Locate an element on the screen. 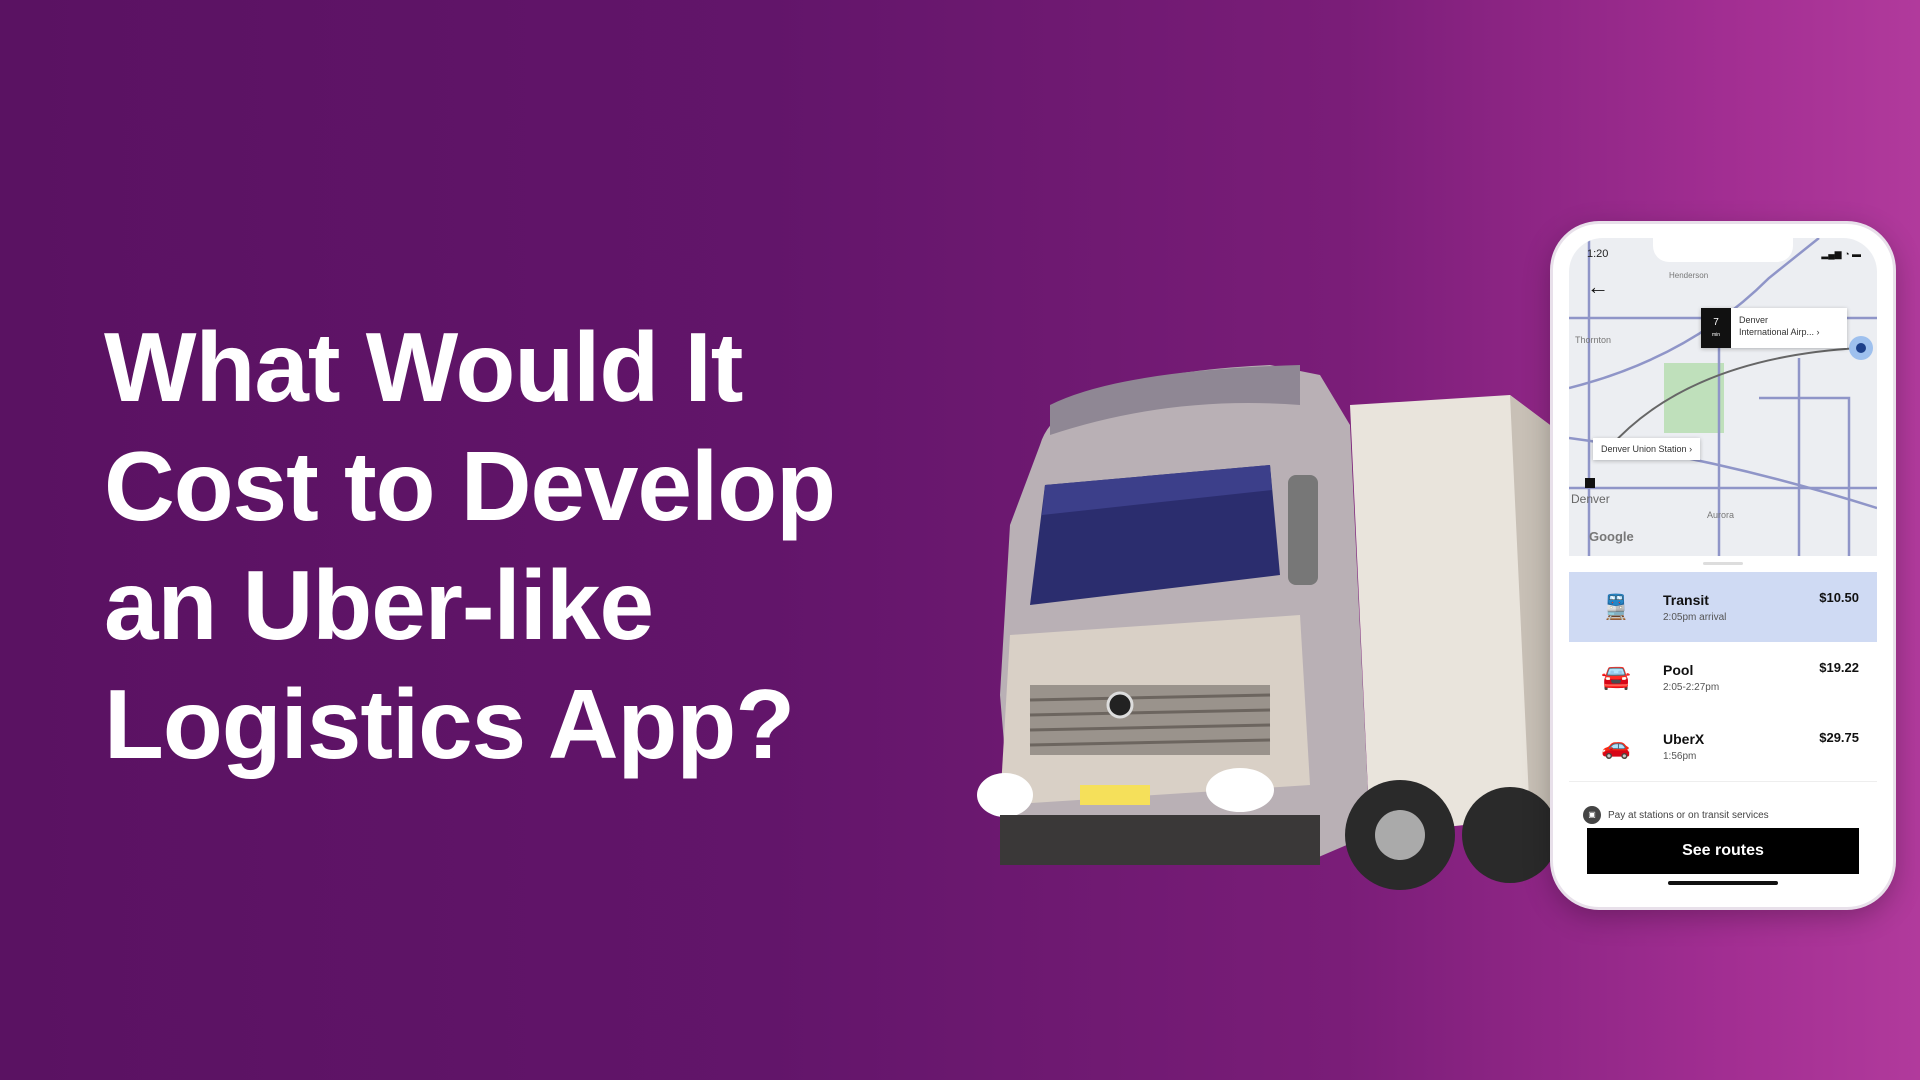 This screenshot has width=1920, height=1080. option-name: UberX is located at coordinates (1684, 739).